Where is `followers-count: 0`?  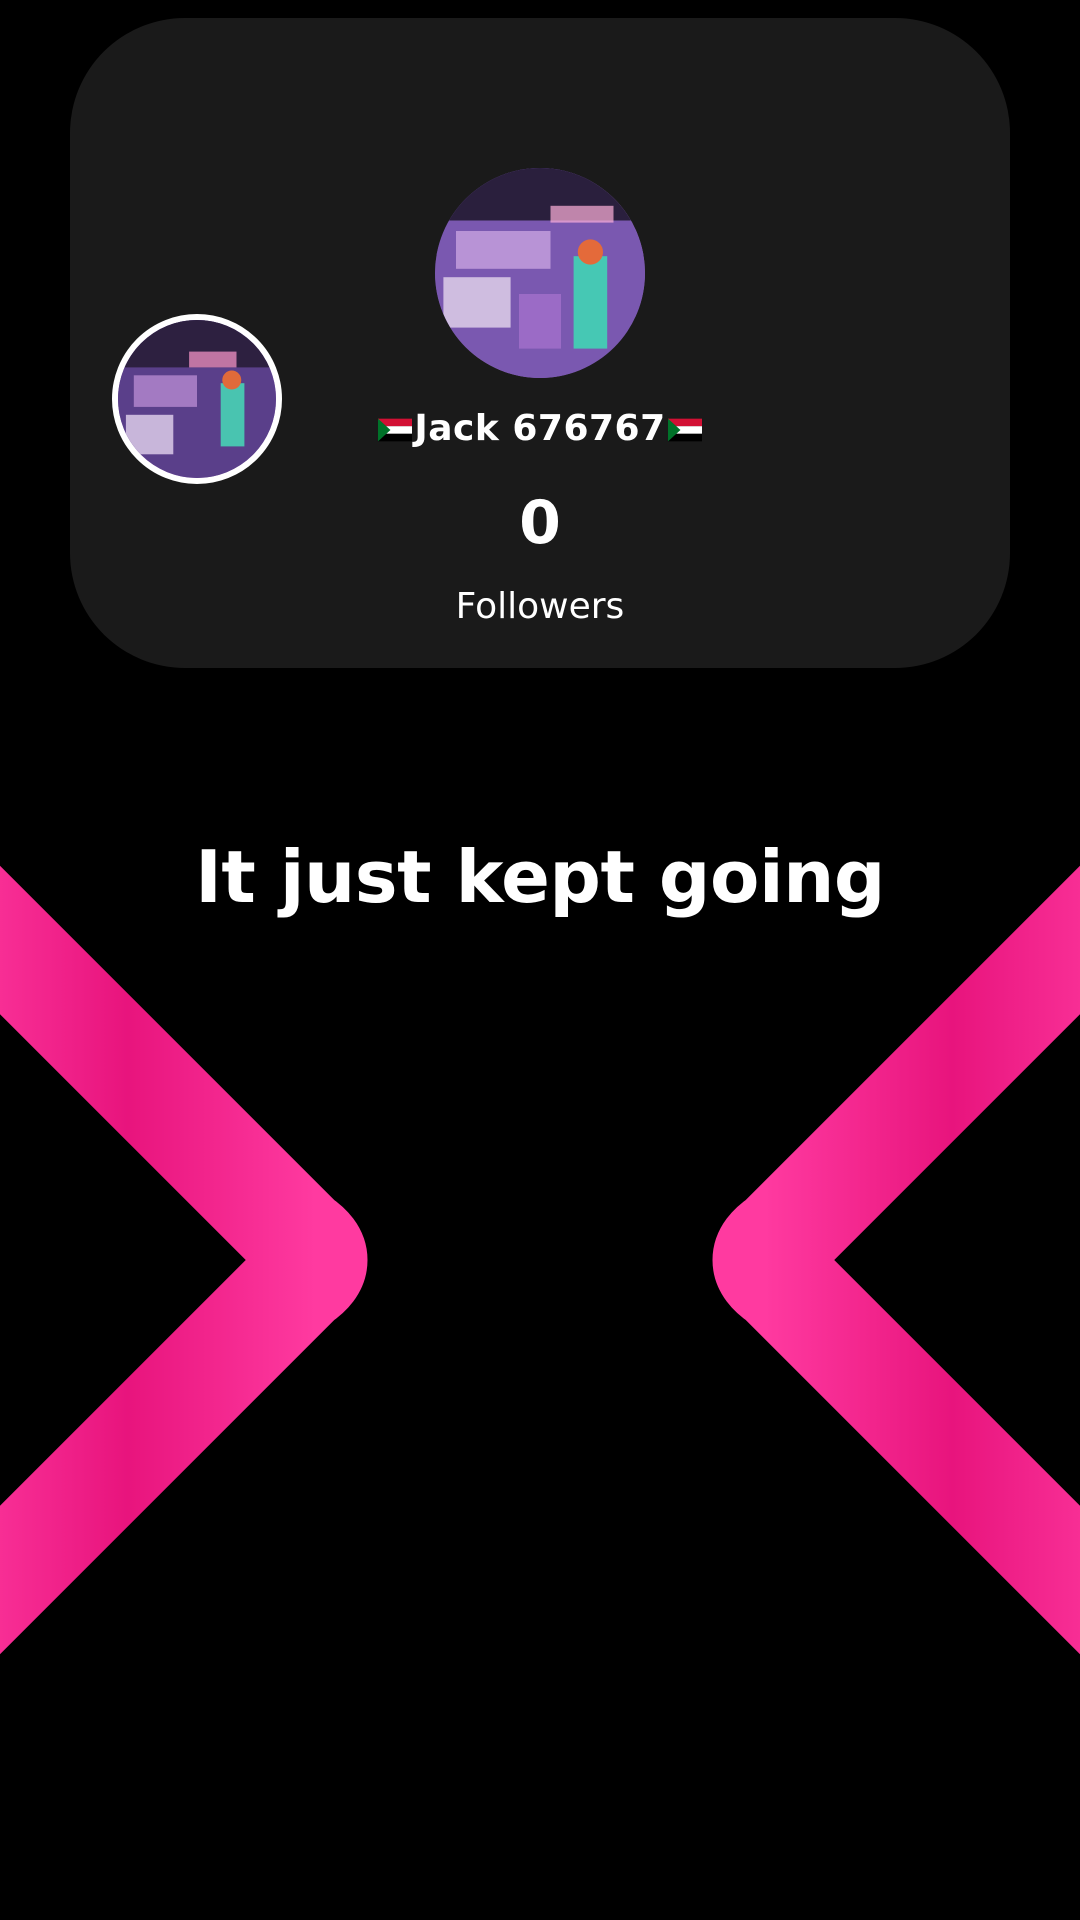
followers-count: 0 is located at coordinates (540, 523).